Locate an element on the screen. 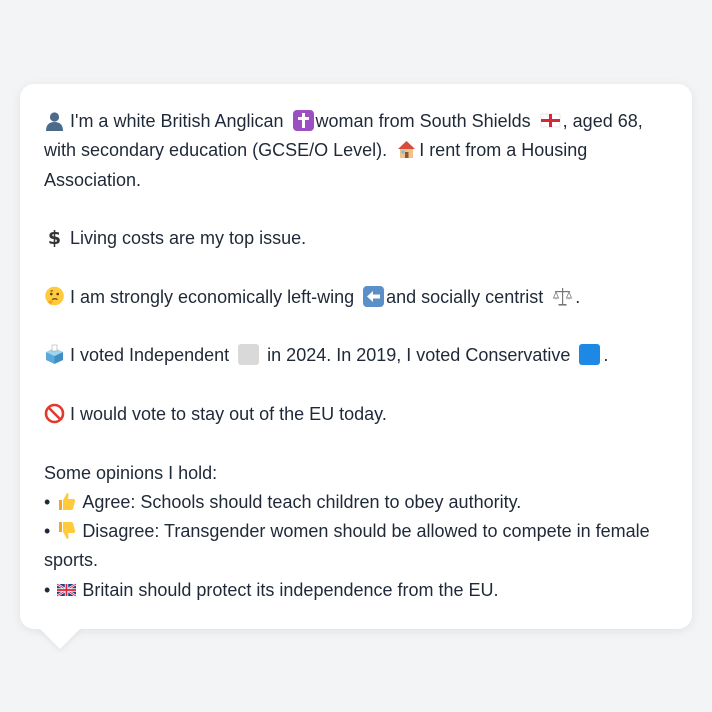 The width and height of the screenshot is (712, 712). conservative-square-icon is located at coordinates (590, 355).